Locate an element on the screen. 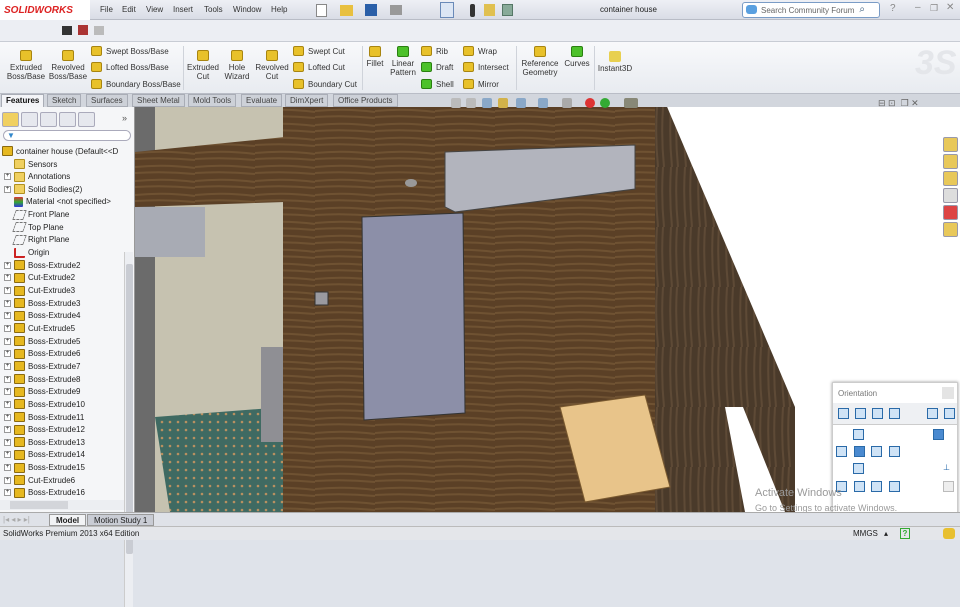 This screenshot has height=607, width=960. tab-scroll-arrows-icon: |◂ ◂ ▸ ▸| is located at coordinates (16, 519).